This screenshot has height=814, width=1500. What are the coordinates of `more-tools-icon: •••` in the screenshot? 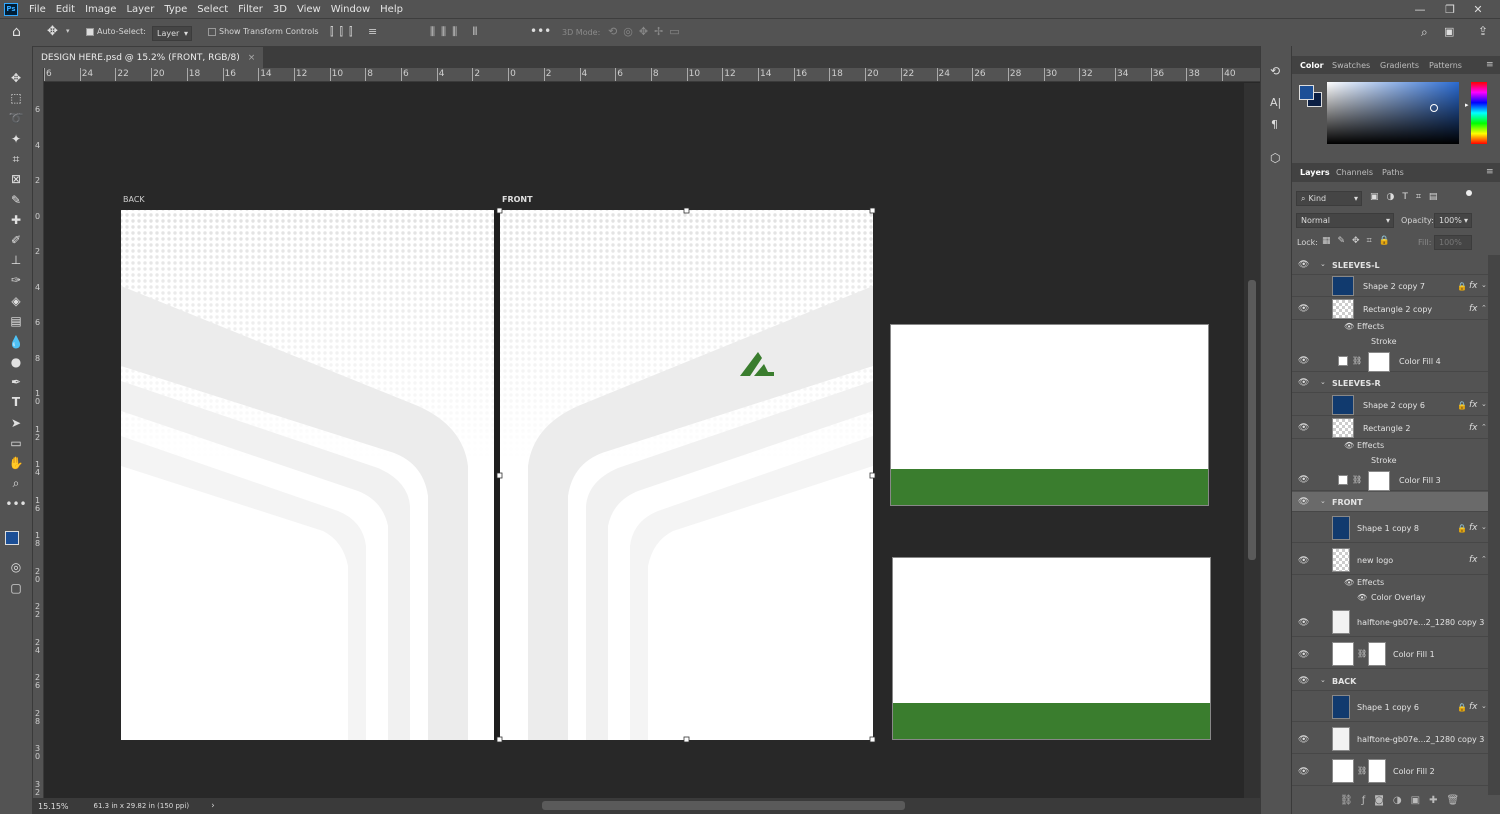 It's located at (15, 504).